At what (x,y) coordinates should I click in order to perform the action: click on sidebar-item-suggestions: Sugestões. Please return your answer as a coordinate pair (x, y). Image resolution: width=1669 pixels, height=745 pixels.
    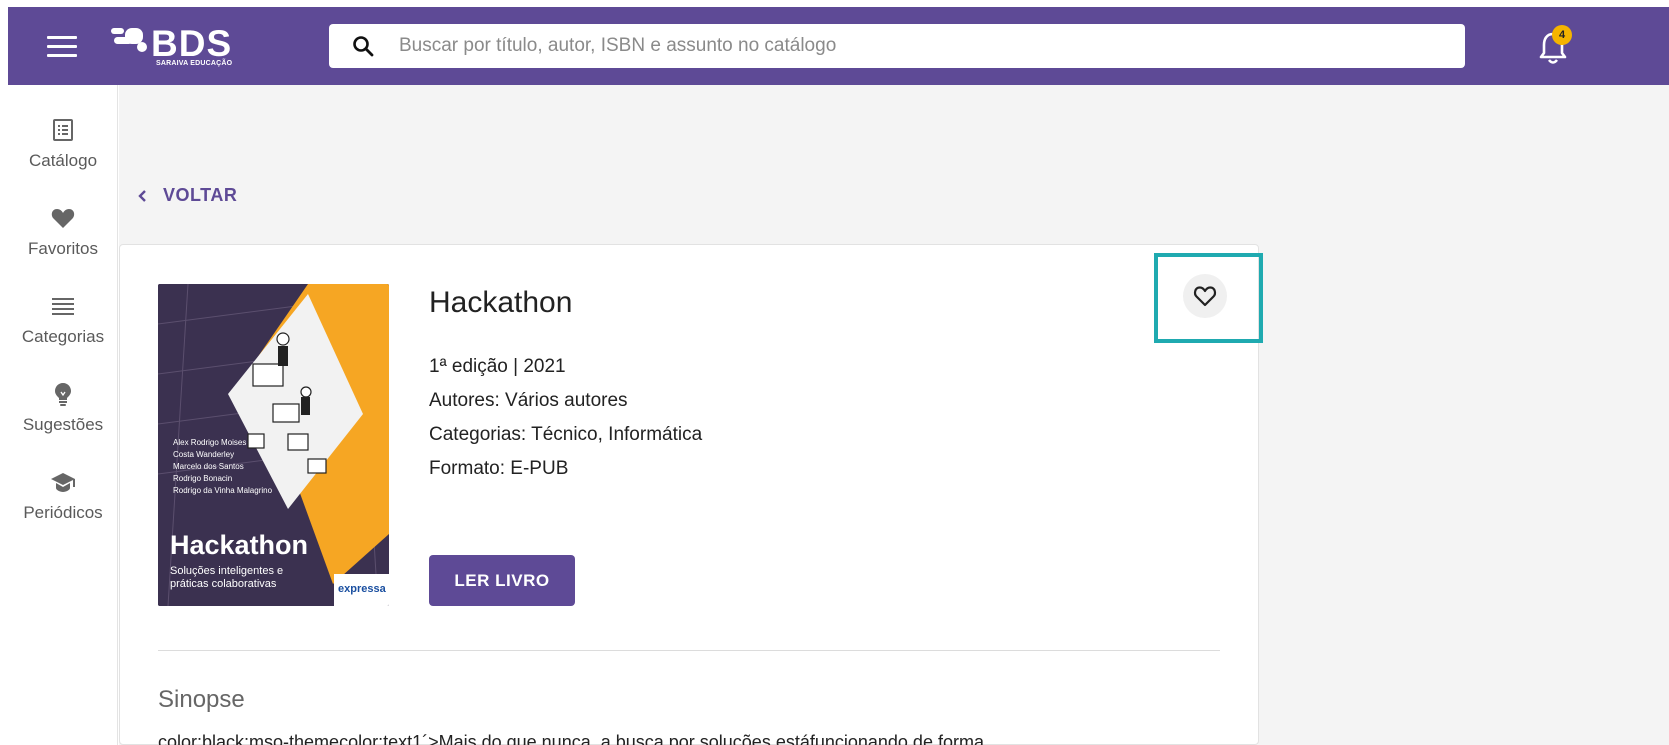
    Looking at the image, I should click on (63, 408).